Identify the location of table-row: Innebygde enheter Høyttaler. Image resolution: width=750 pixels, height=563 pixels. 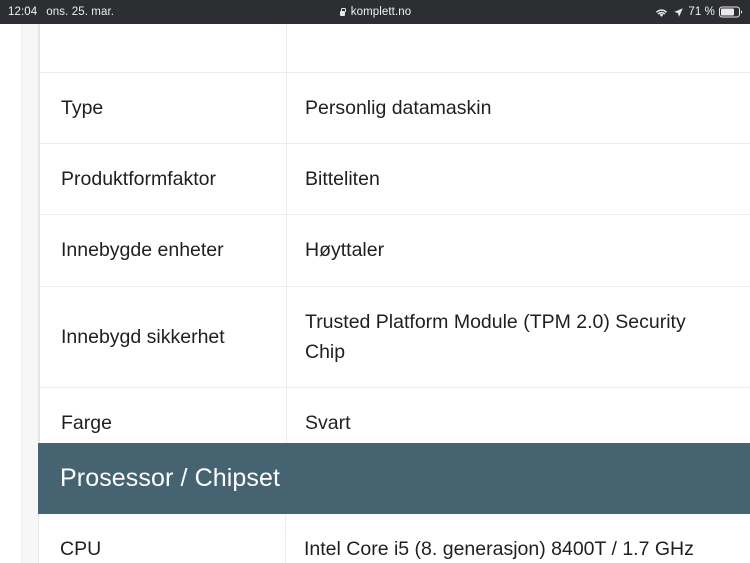
(395, 251).